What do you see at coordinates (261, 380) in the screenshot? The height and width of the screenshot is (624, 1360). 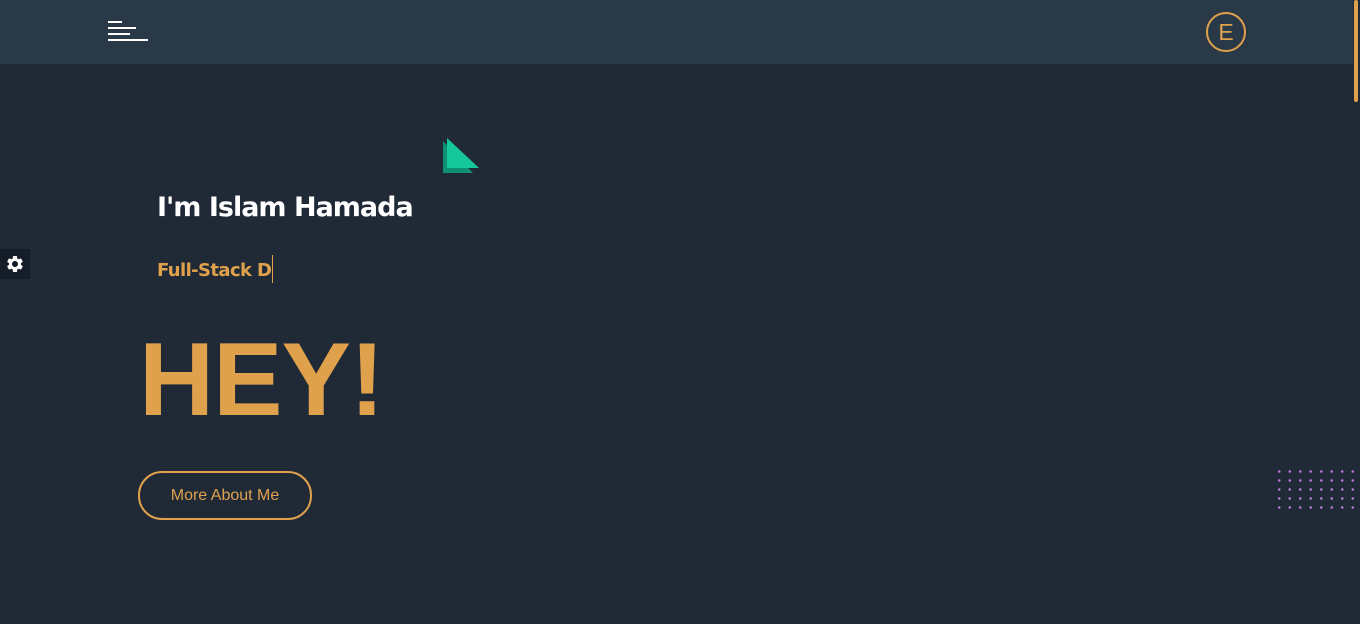 I see `hero-greeting: HEY!` at bounding box center [261, 380].